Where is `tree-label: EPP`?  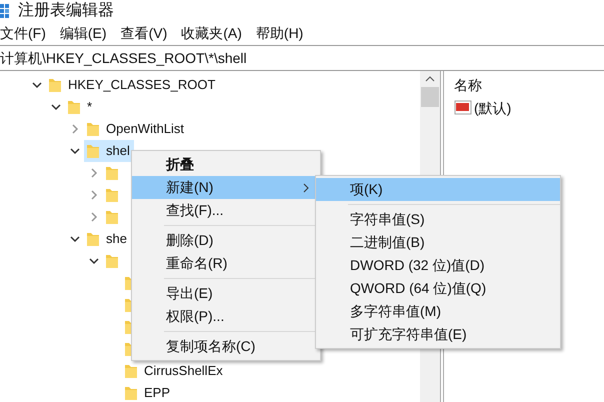
tree-label: EPP is located at coordinates (157, 393).